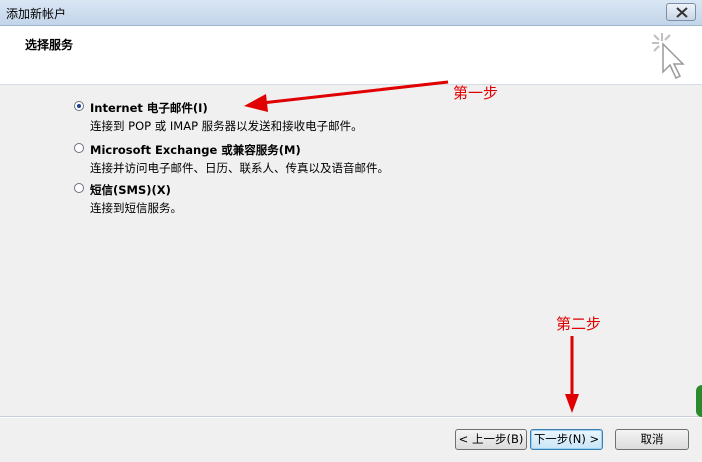 This screenshot has width=702, height=462. I want to click on back-button: < 上一步(B), so click(491, 439).